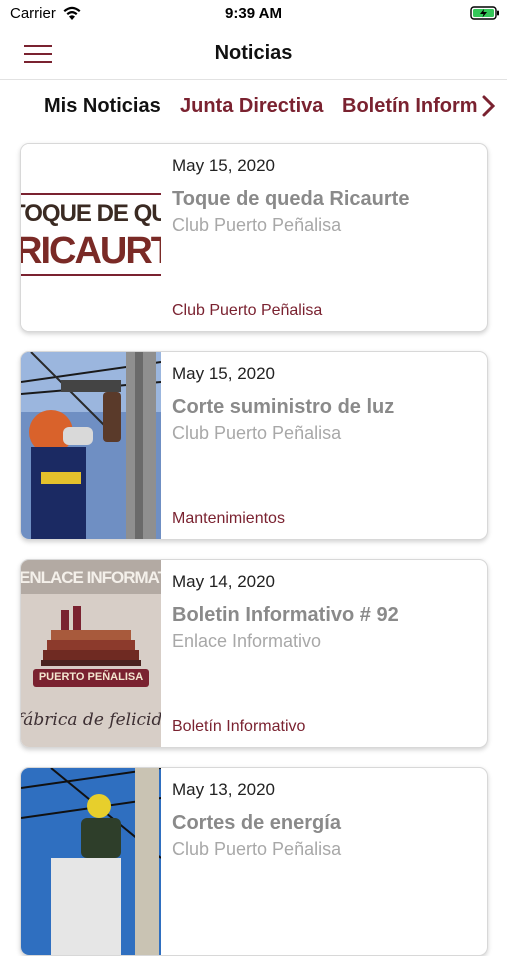 This screenshot has width=507, height=956. What do you see at coordinates (247, 310) in the screenshot?
I see `news-category: Club Puerto Peñalisa` at bounding box center [247, 310].